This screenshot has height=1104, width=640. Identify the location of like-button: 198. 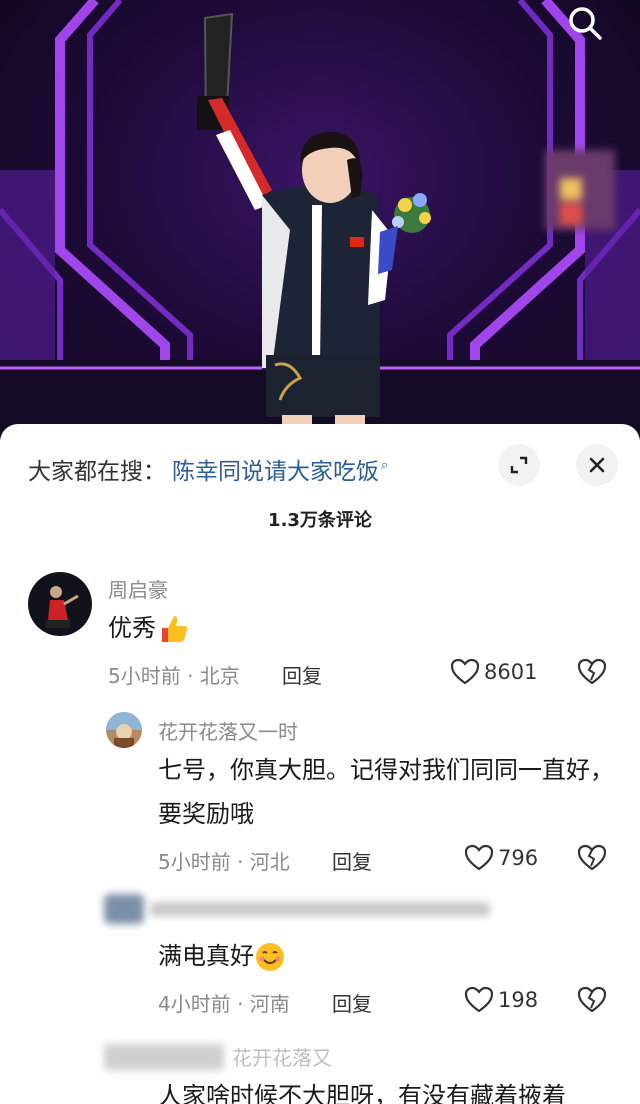
(501, 1000).